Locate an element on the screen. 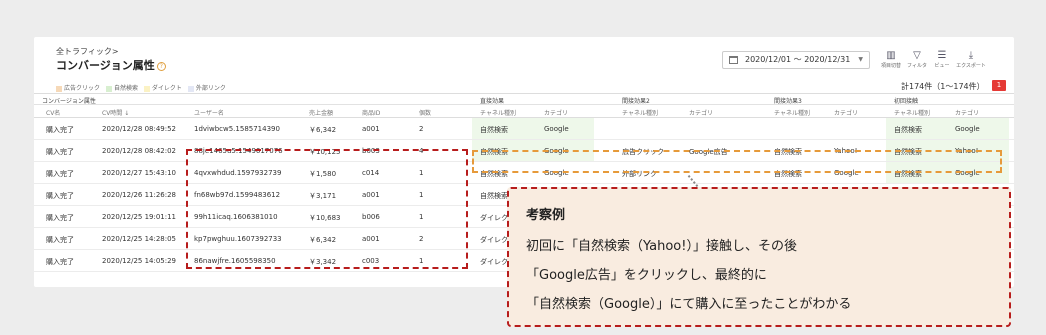 This screenshot has width=1046, height=335. col-ind2-channel: チャネル種別 is located at coordinates (640, 112).